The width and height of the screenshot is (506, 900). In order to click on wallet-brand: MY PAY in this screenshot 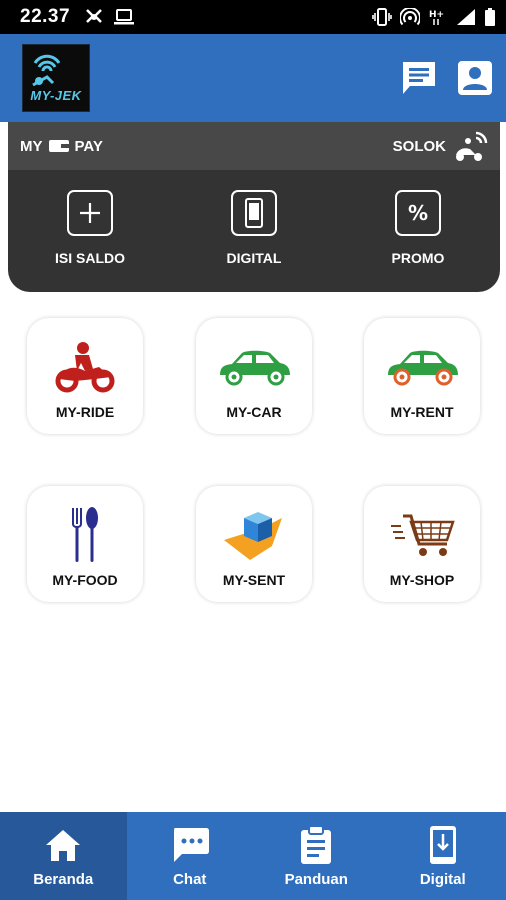, I will do `click(61, 146)`.